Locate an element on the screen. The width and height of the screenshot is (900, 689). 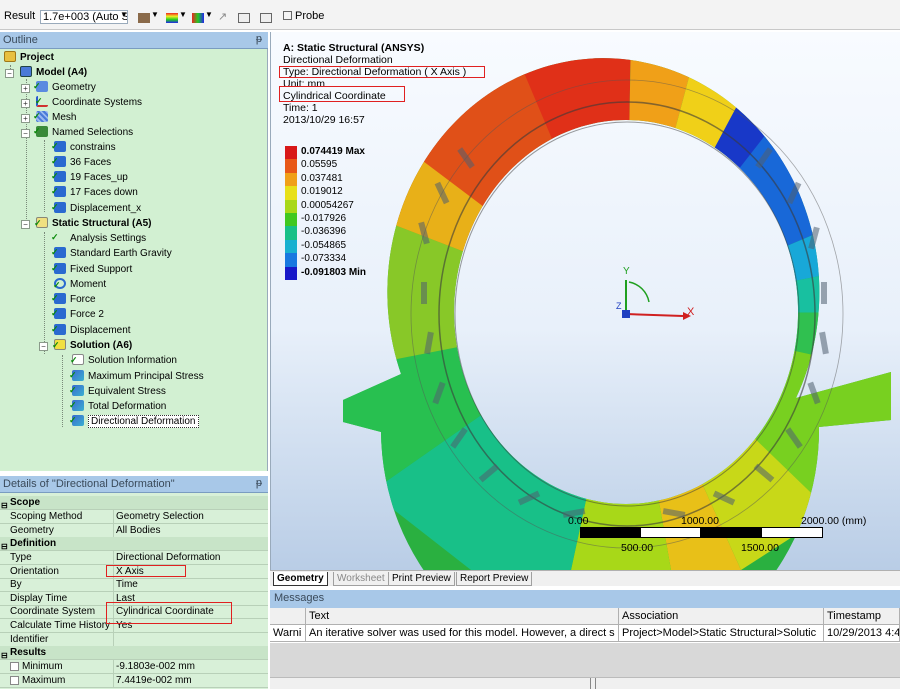
probe-icon is located at coordinates (287, 15).